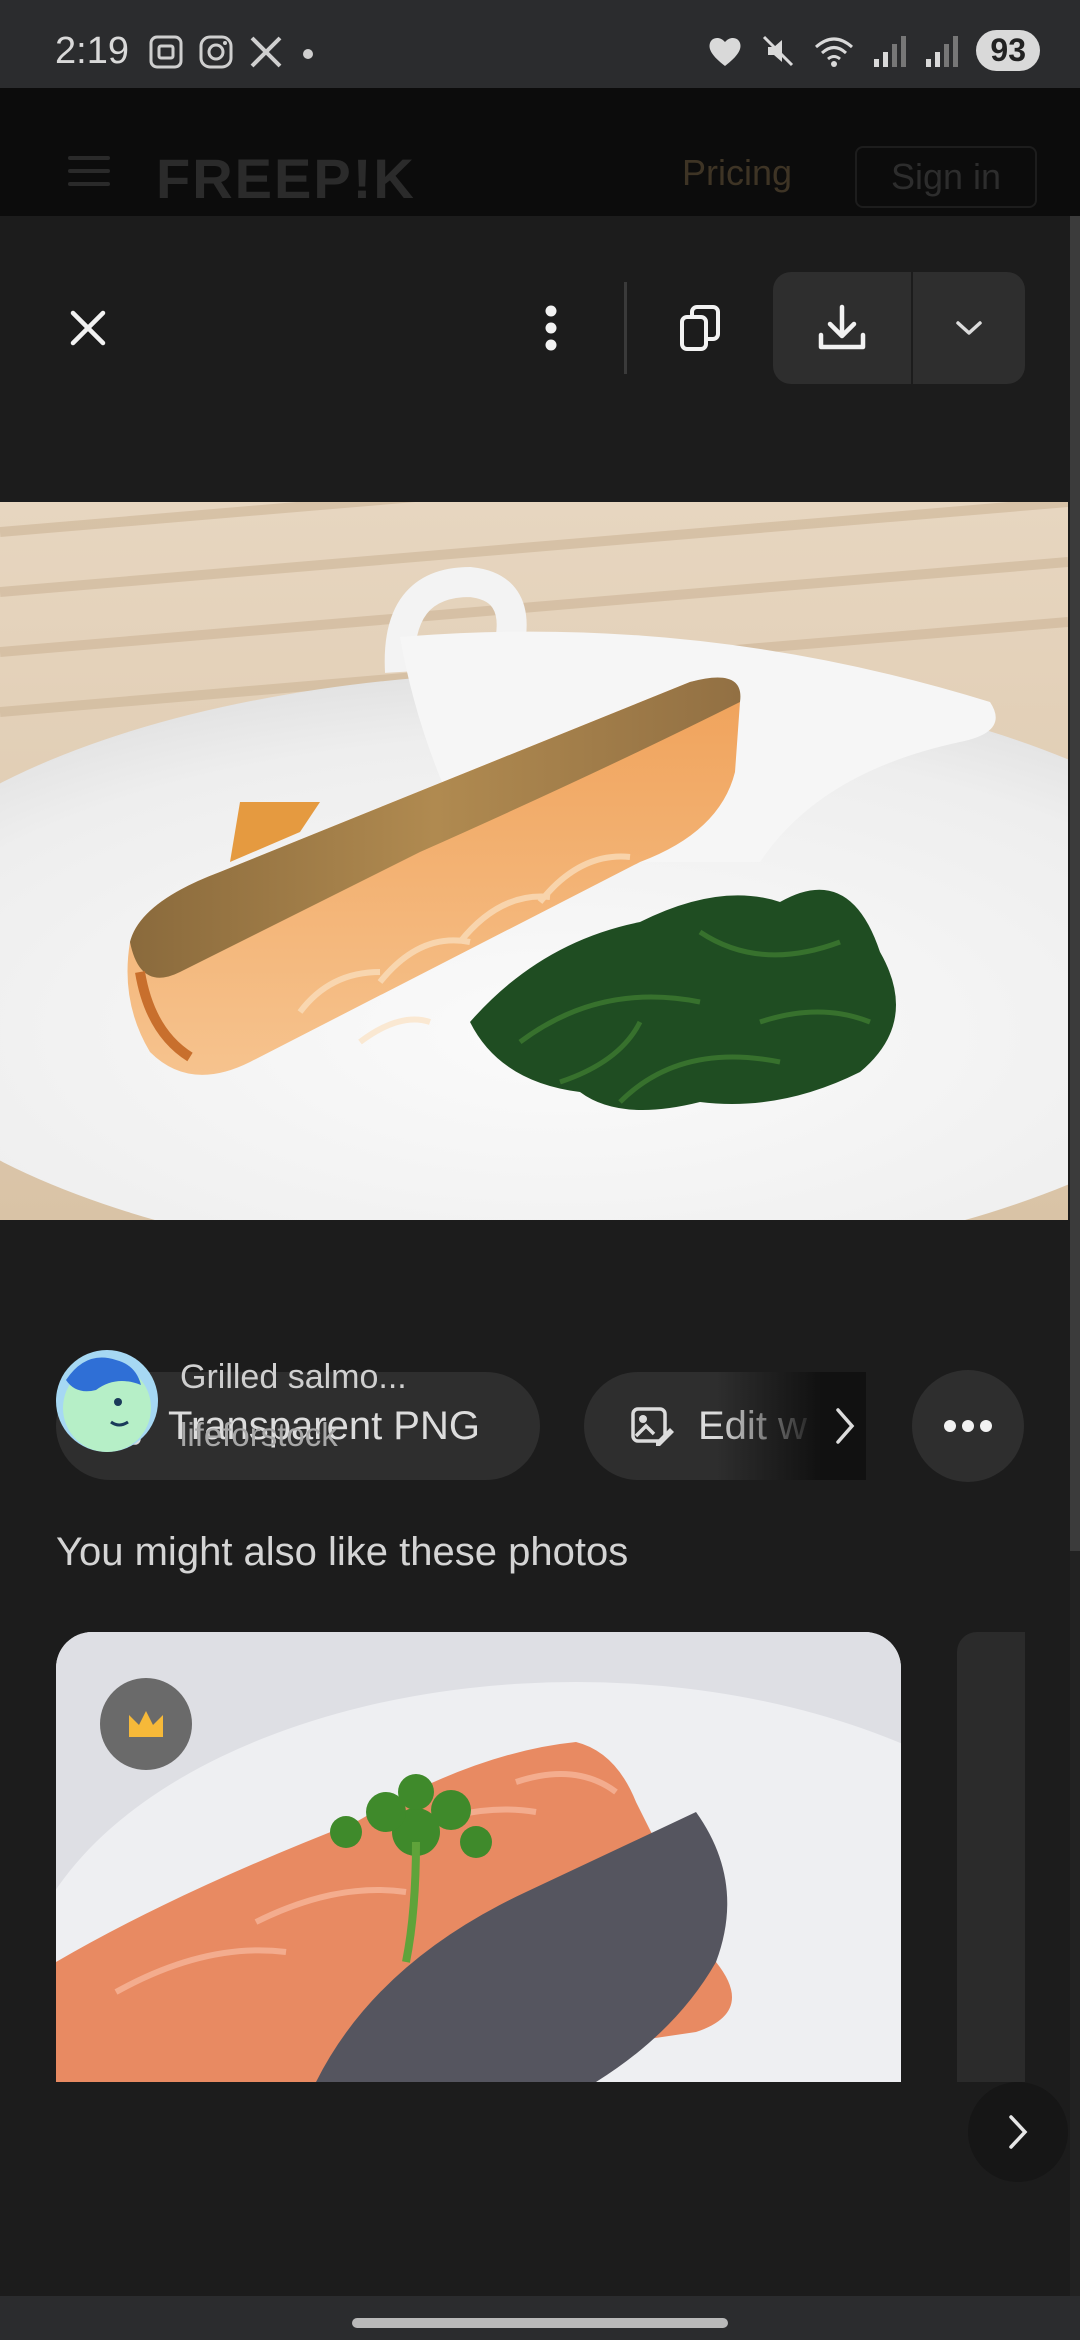 This screenshot has width=1080, height=2340. What do you see at coordinates (737, 172) in the screenshot?
I see `pricing-link: Pricing` at bounding box center [737, 172].